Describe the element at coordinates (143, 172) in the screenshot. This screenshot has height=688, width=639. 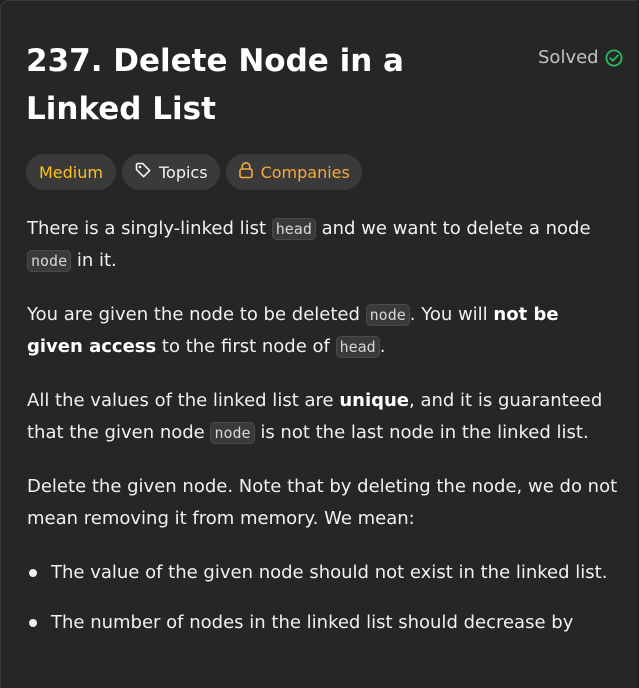
I see `tag-icon` at that location.